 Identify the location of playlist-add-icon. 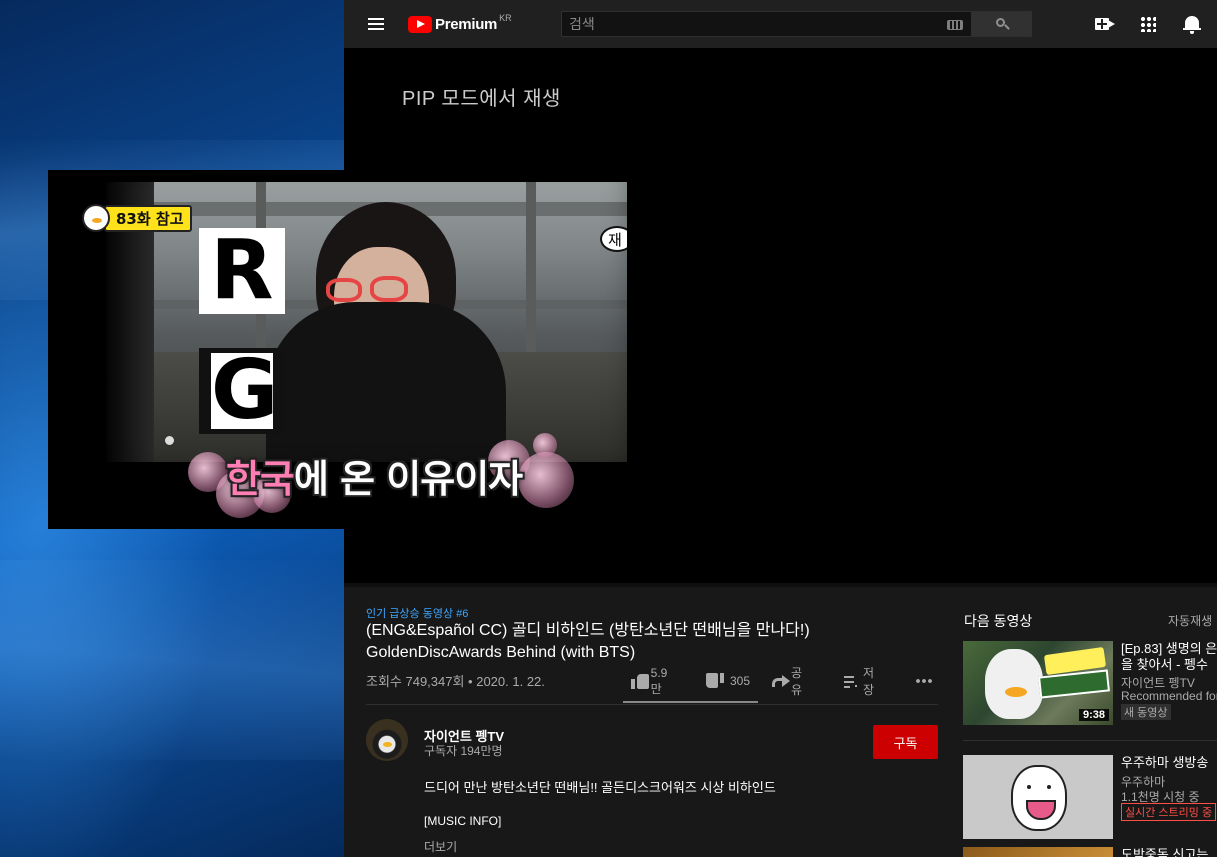
(851, 681).